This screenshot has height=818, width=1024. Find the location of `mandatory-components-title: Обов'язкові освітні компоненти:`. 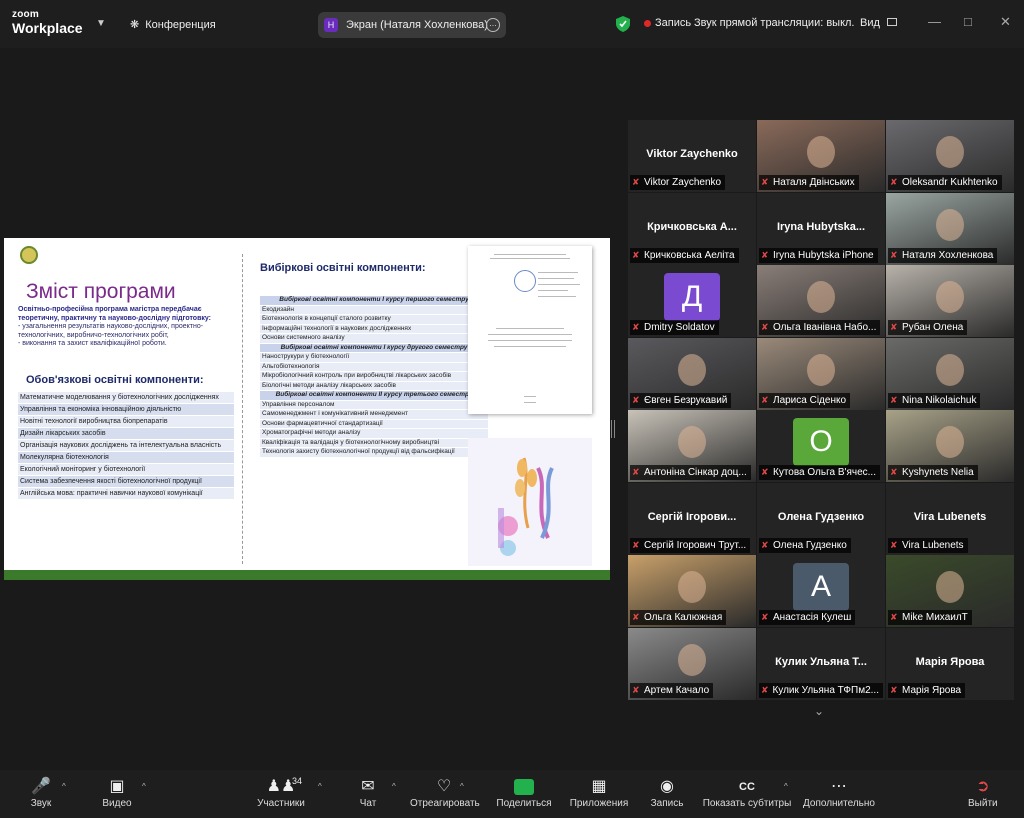

mandatory-components-title: Обов'язкові освітні компоненти: is located at coordinates (115, 380).